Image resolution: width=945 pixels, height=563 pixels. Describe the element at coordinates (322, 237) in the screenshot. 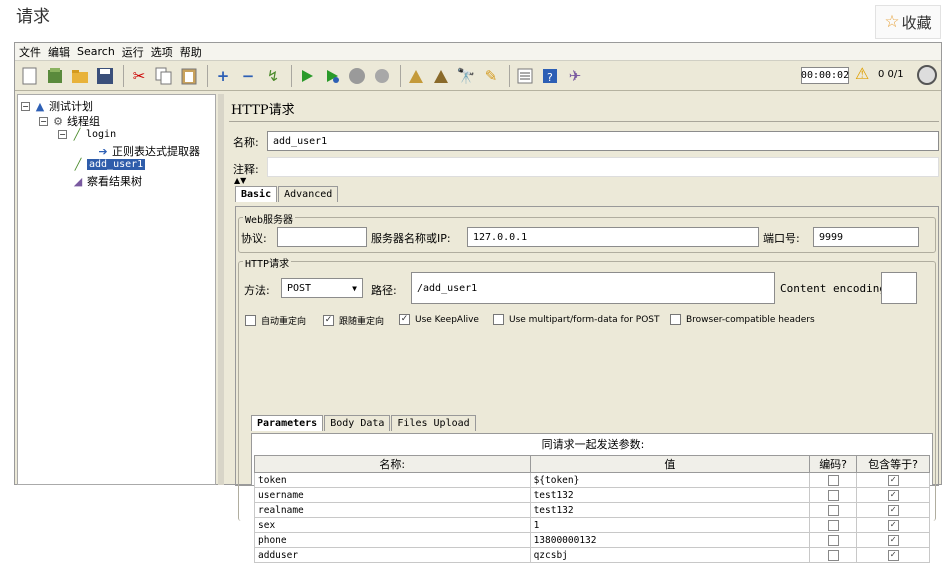

I see `protocol-field` at that location.